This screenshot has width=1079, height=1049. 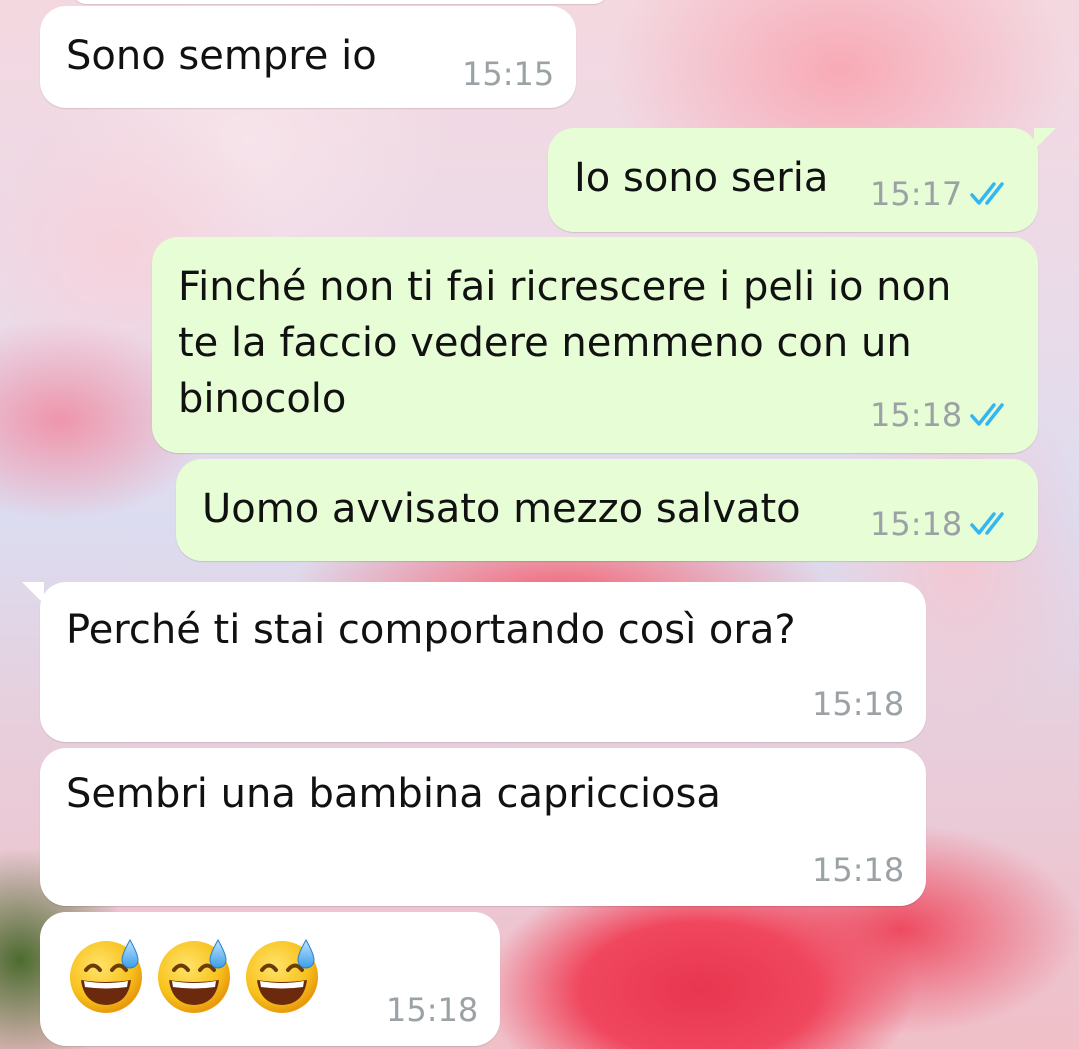 I want to click on message-text: Perché ti stai comportando così ora?, so click(x=431, y=630).